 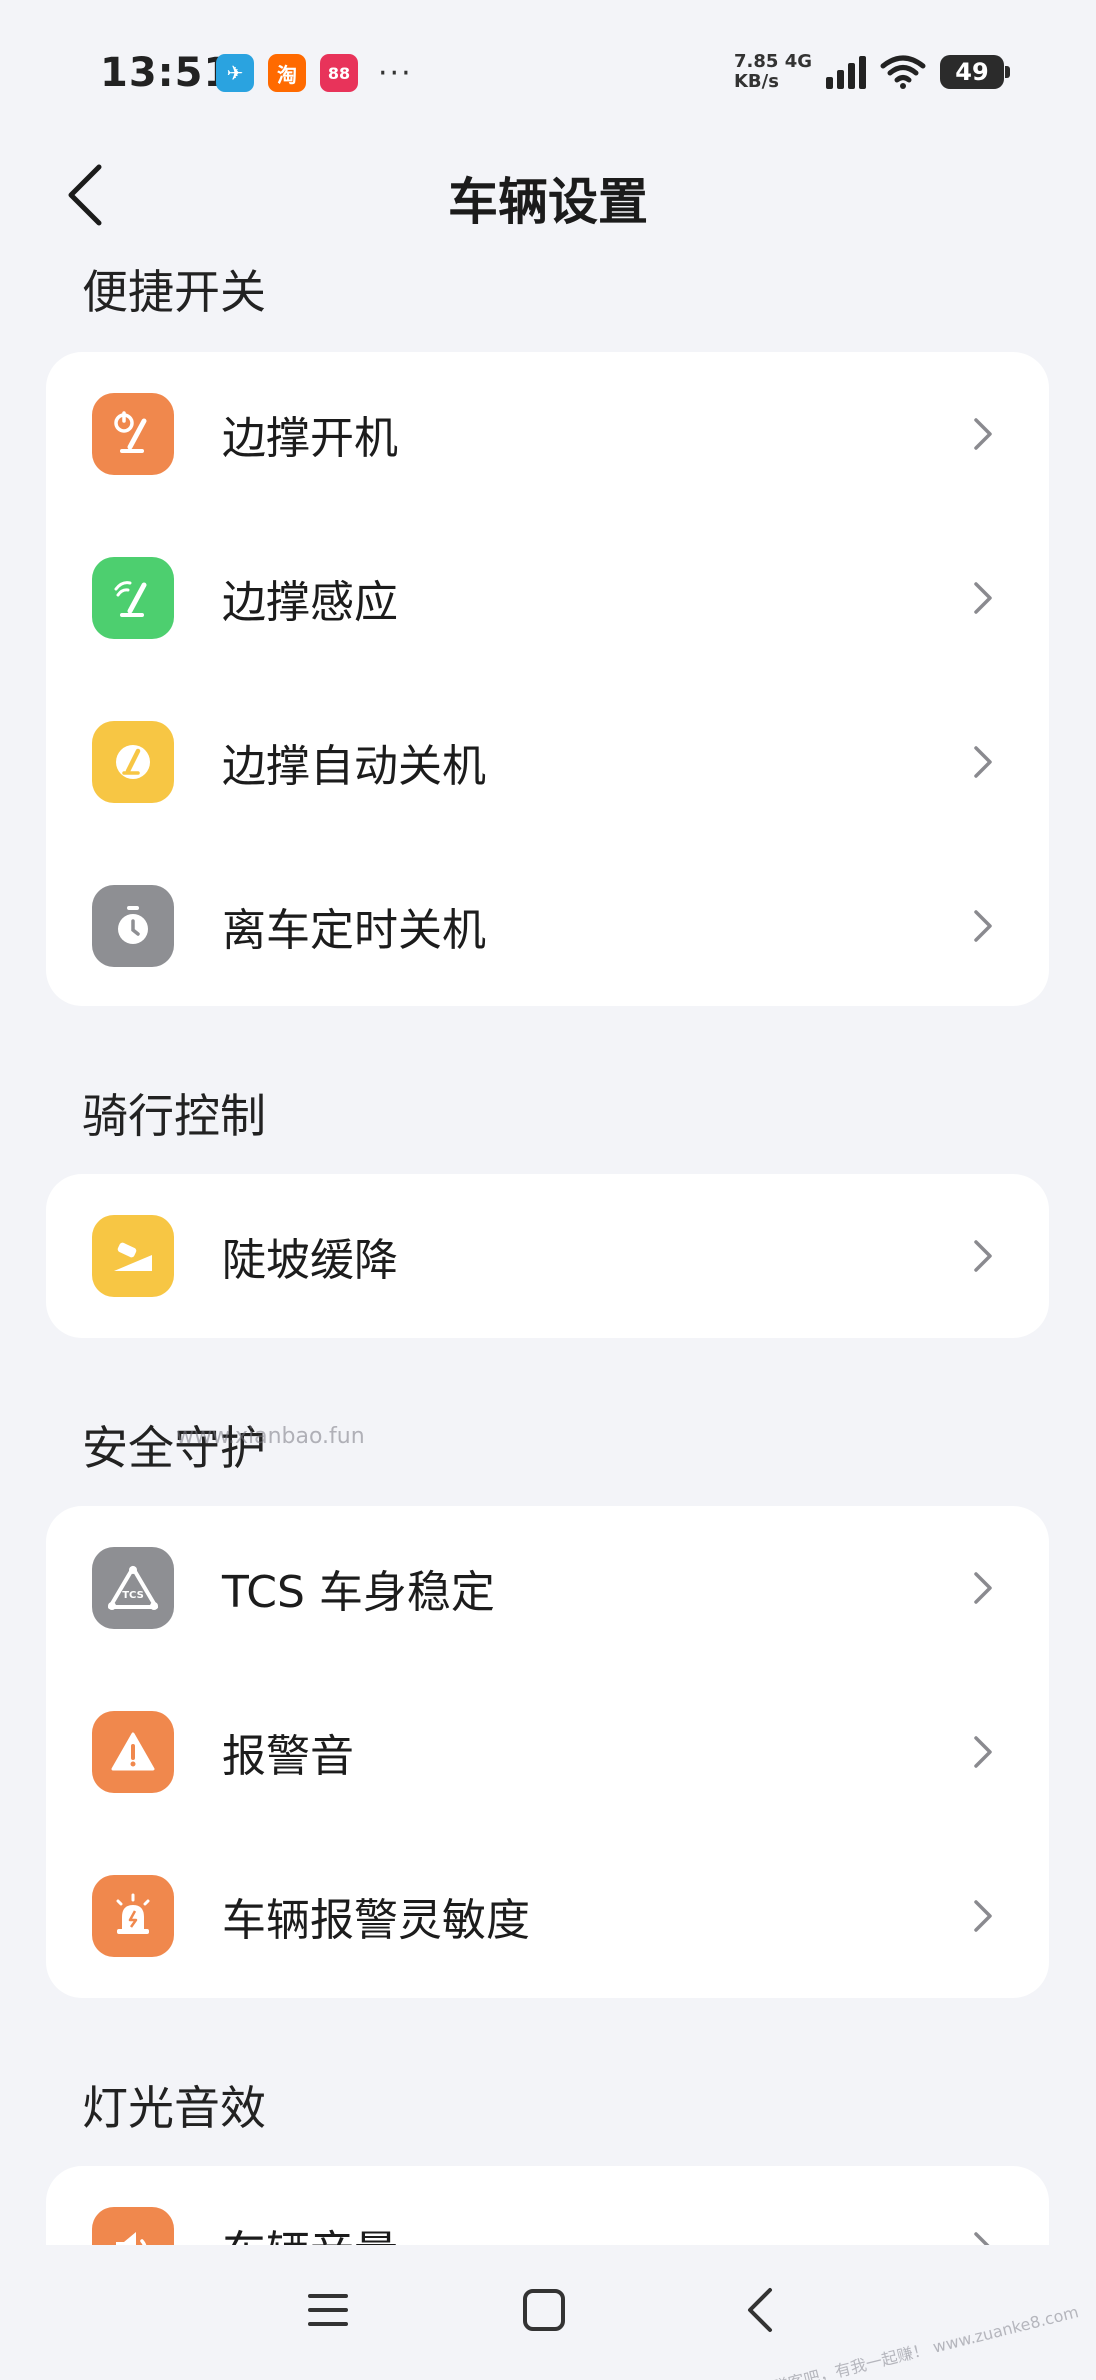 What do you see at coordinates (872, 72) in the screenshot?
I see `status-right: 7.85 4G KB/s 49` at bounding box center [872, 72].